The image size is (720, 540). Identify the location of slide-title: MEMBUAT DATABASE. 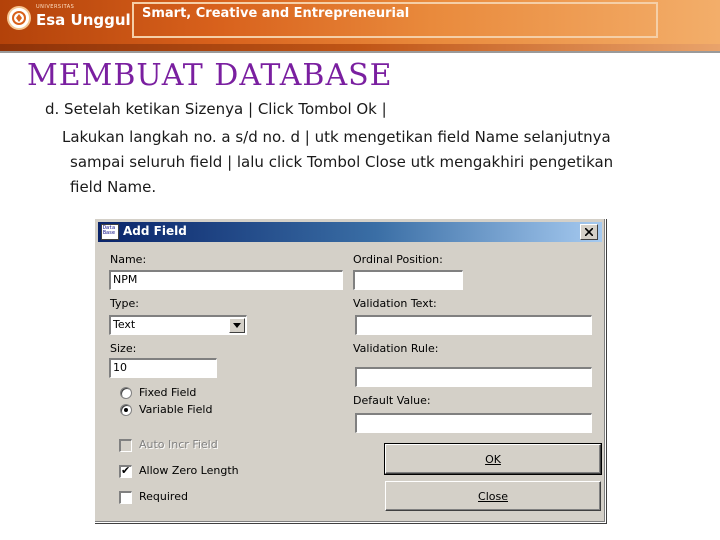
(210, 75).